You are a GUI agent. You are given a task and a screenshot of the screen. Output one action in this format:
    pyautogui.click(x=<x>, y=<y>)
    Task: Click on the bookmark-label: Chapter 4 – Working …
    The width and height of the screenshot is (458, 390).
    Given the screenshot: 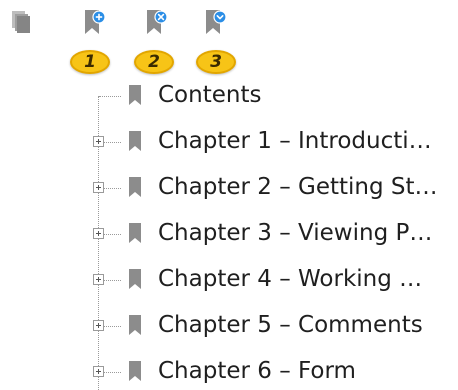 What is the action you would take?
    pyautogui.click(x=290, y=279)
    